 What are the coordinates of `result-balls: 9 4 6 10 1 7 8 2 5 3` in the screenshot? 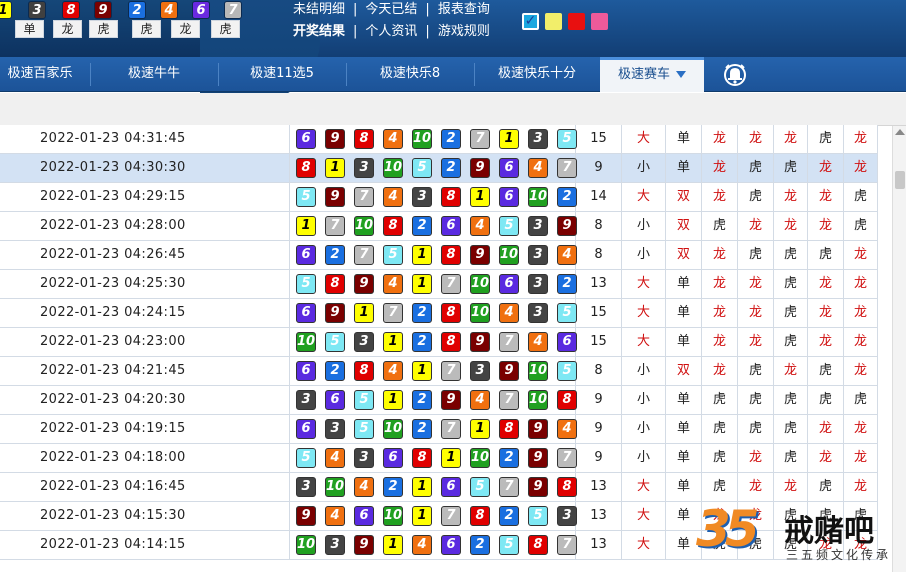 It's located at (433, 516).